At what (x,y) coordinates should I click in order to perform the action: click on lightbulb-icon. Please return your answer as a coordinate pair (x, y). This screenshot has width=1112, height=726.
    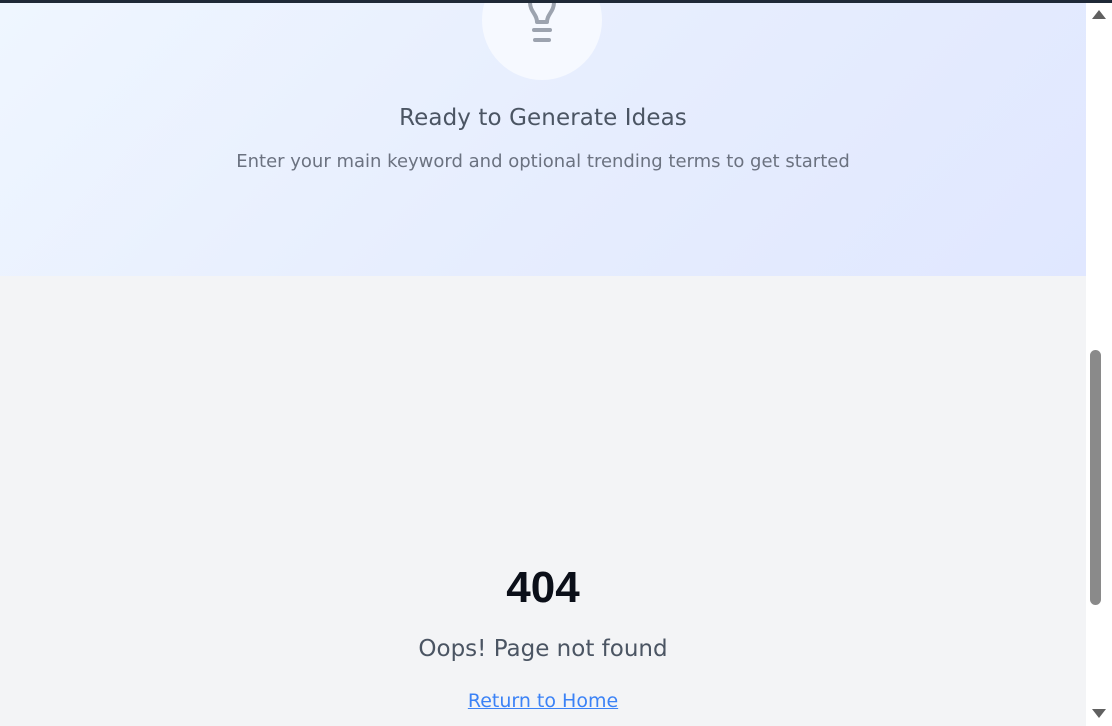
    Looking at the image, I should click on (542, 22).